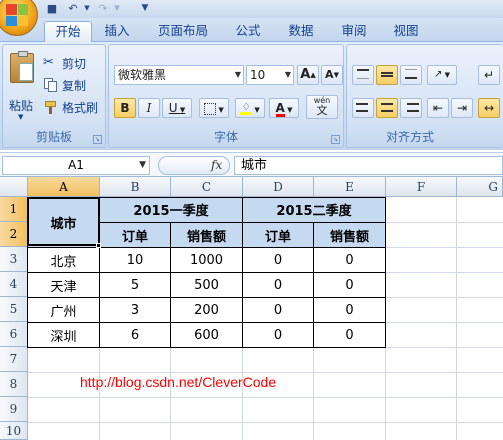 The image size is (503, 440). What do you see at coordinates (14, 384) in the screenshot?
I see `row-header-8: 8` at bounding box center [14, 384].